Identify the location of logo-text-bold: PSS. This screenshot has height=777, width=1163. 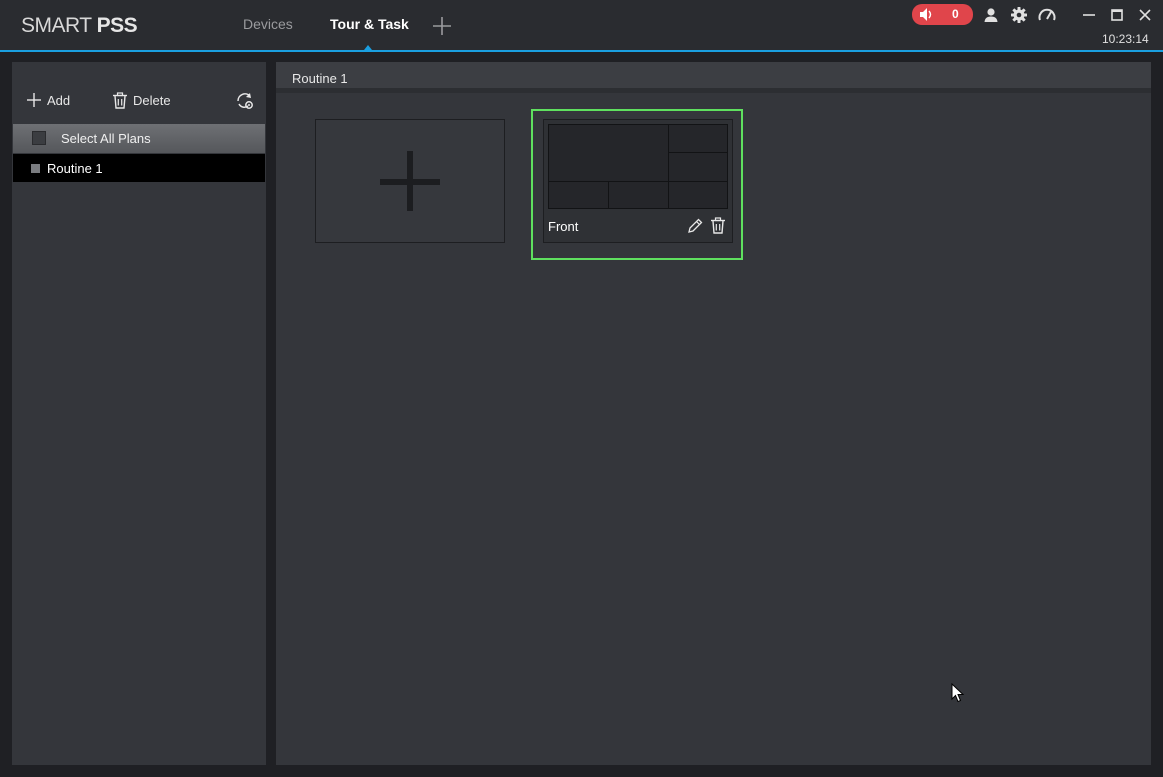
(117, 25).